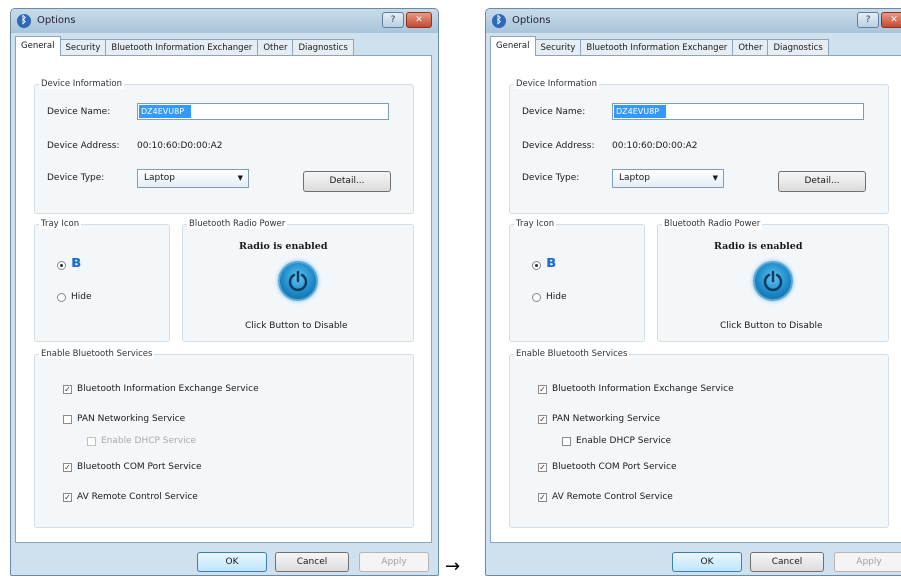  What do you see at coordinates (542, 419) in the screenshot?
I see `pan-networking-service-checkbox: ✓` at bounding box center [542, 419].